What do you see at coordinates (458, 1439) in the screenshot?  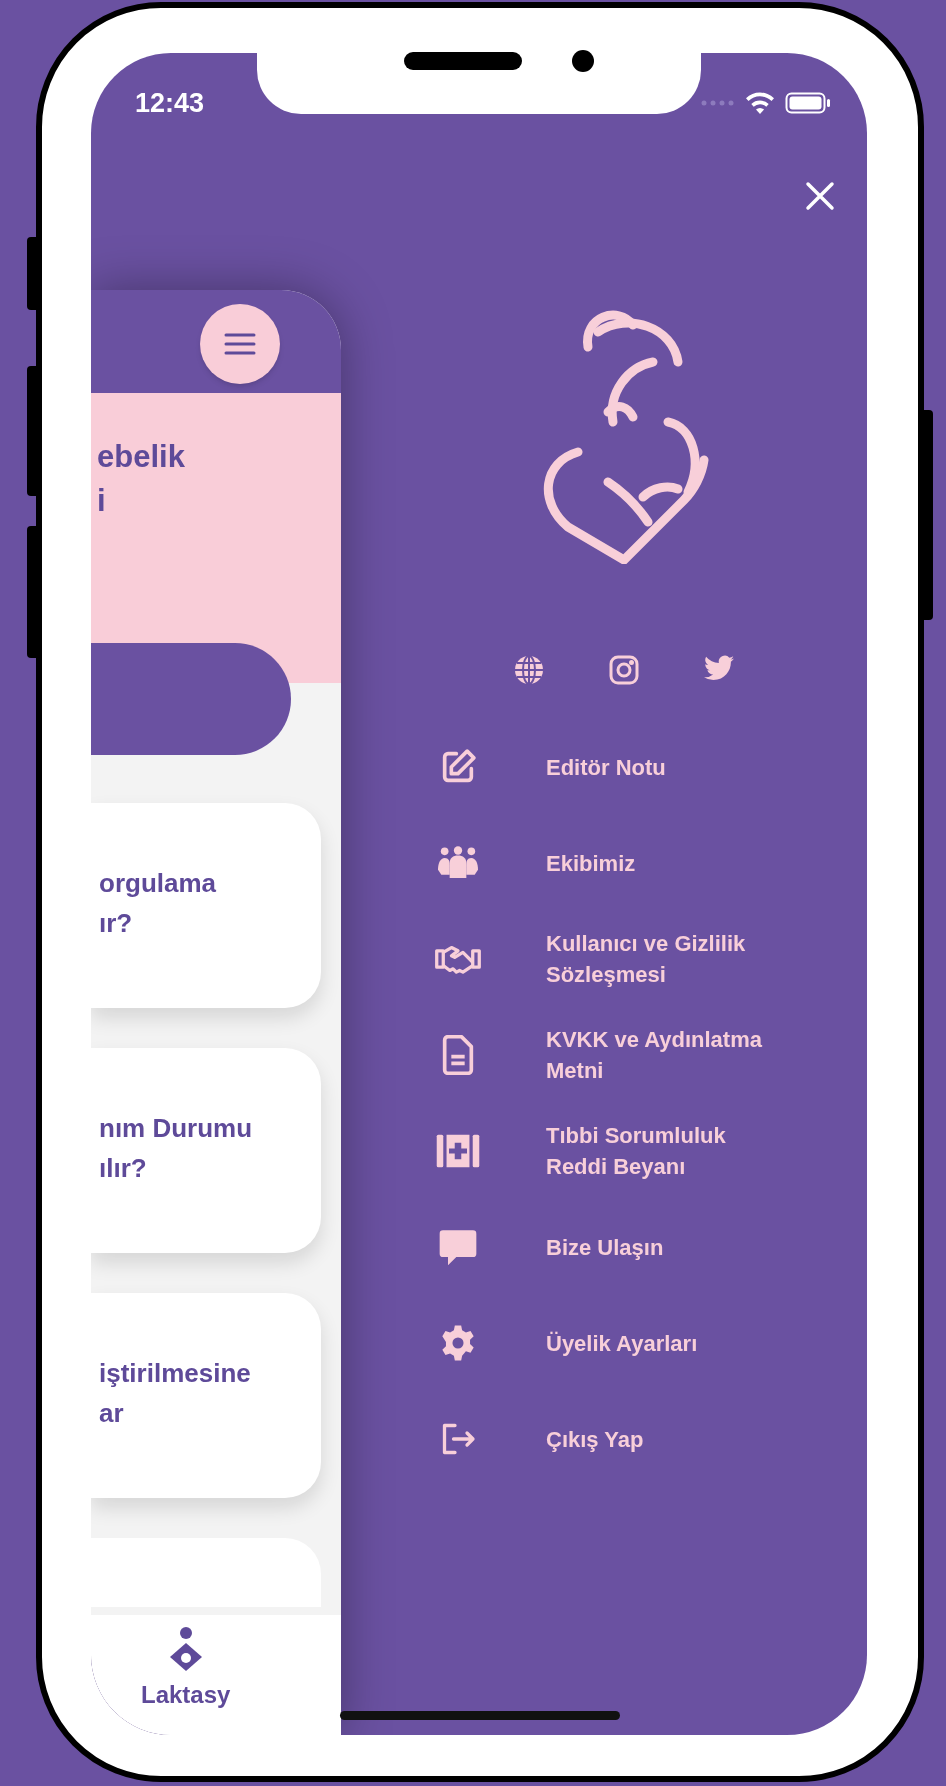 I see `logout-icon` at bounding box center [458, 1439].